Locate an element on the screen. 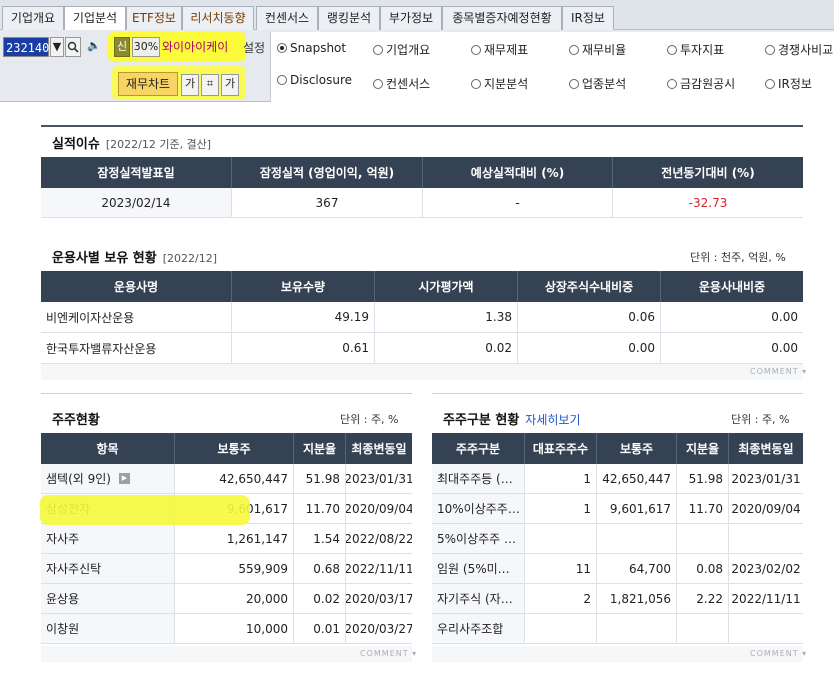  earnings-value: 367 is located at coordinates (327, 202).